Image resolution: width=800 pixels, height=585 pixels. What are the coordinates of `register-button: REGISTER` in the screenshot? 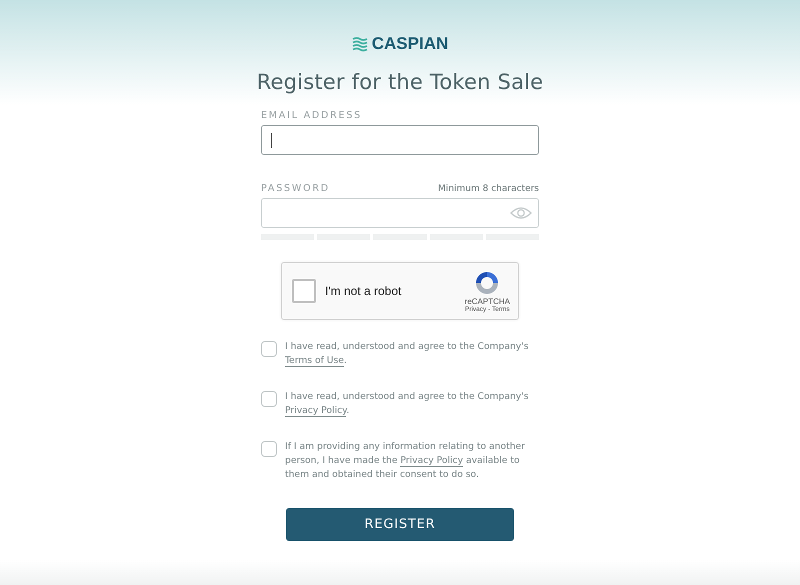 It's located at (400, 524).